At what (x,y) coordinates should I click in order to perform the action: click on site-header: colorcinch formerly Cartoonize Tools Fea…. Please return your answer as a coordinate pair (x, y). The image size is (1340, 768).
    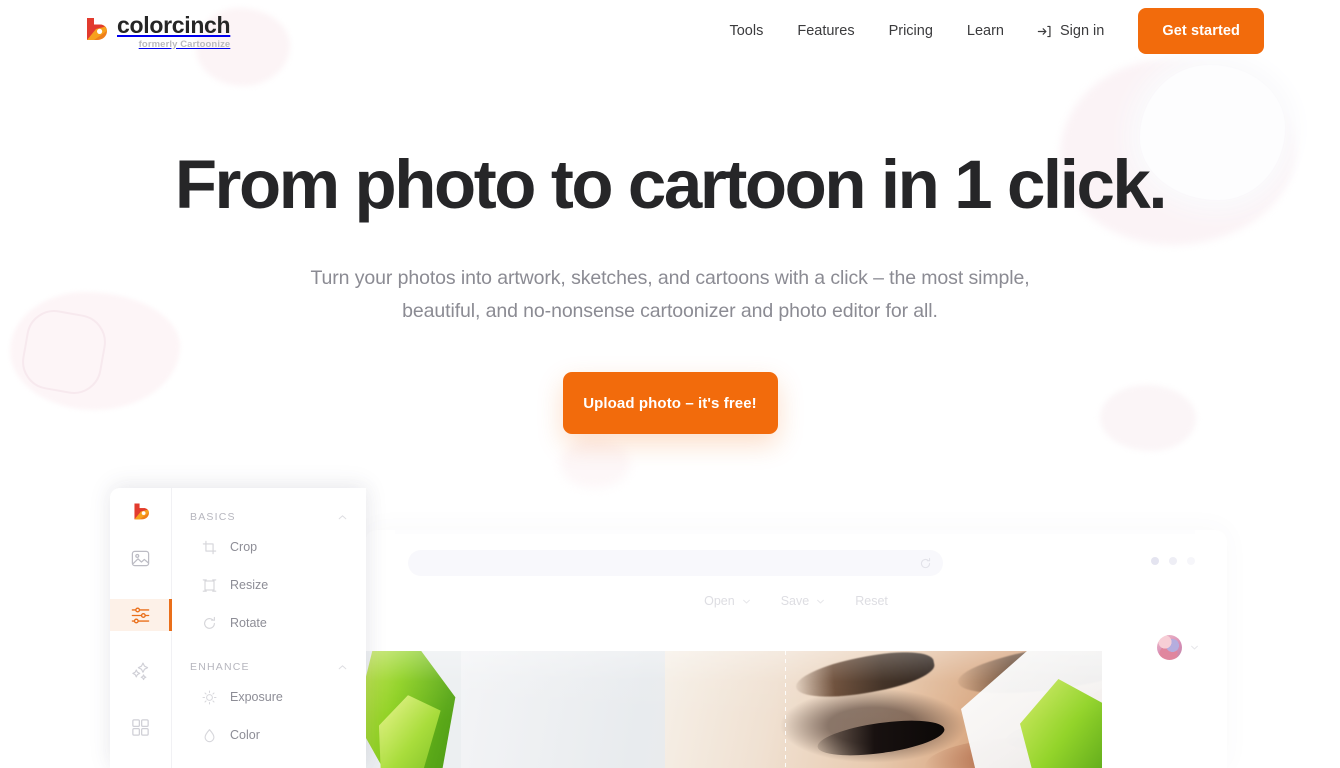
    Looking at the image, I should click on (670, 31).